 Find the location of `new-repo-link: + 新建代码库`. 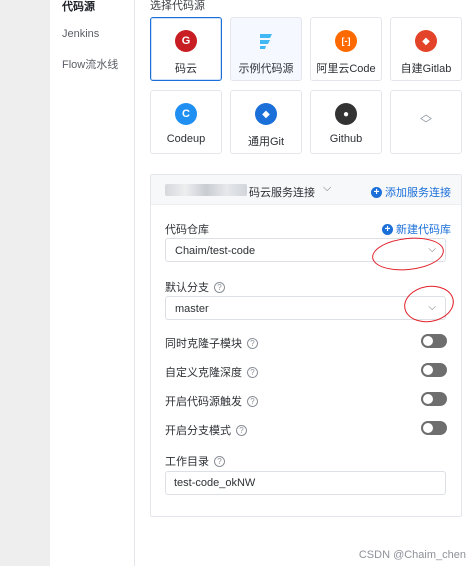

new-repo-link: + 新建代码库 is located at coordinates (416, 229).